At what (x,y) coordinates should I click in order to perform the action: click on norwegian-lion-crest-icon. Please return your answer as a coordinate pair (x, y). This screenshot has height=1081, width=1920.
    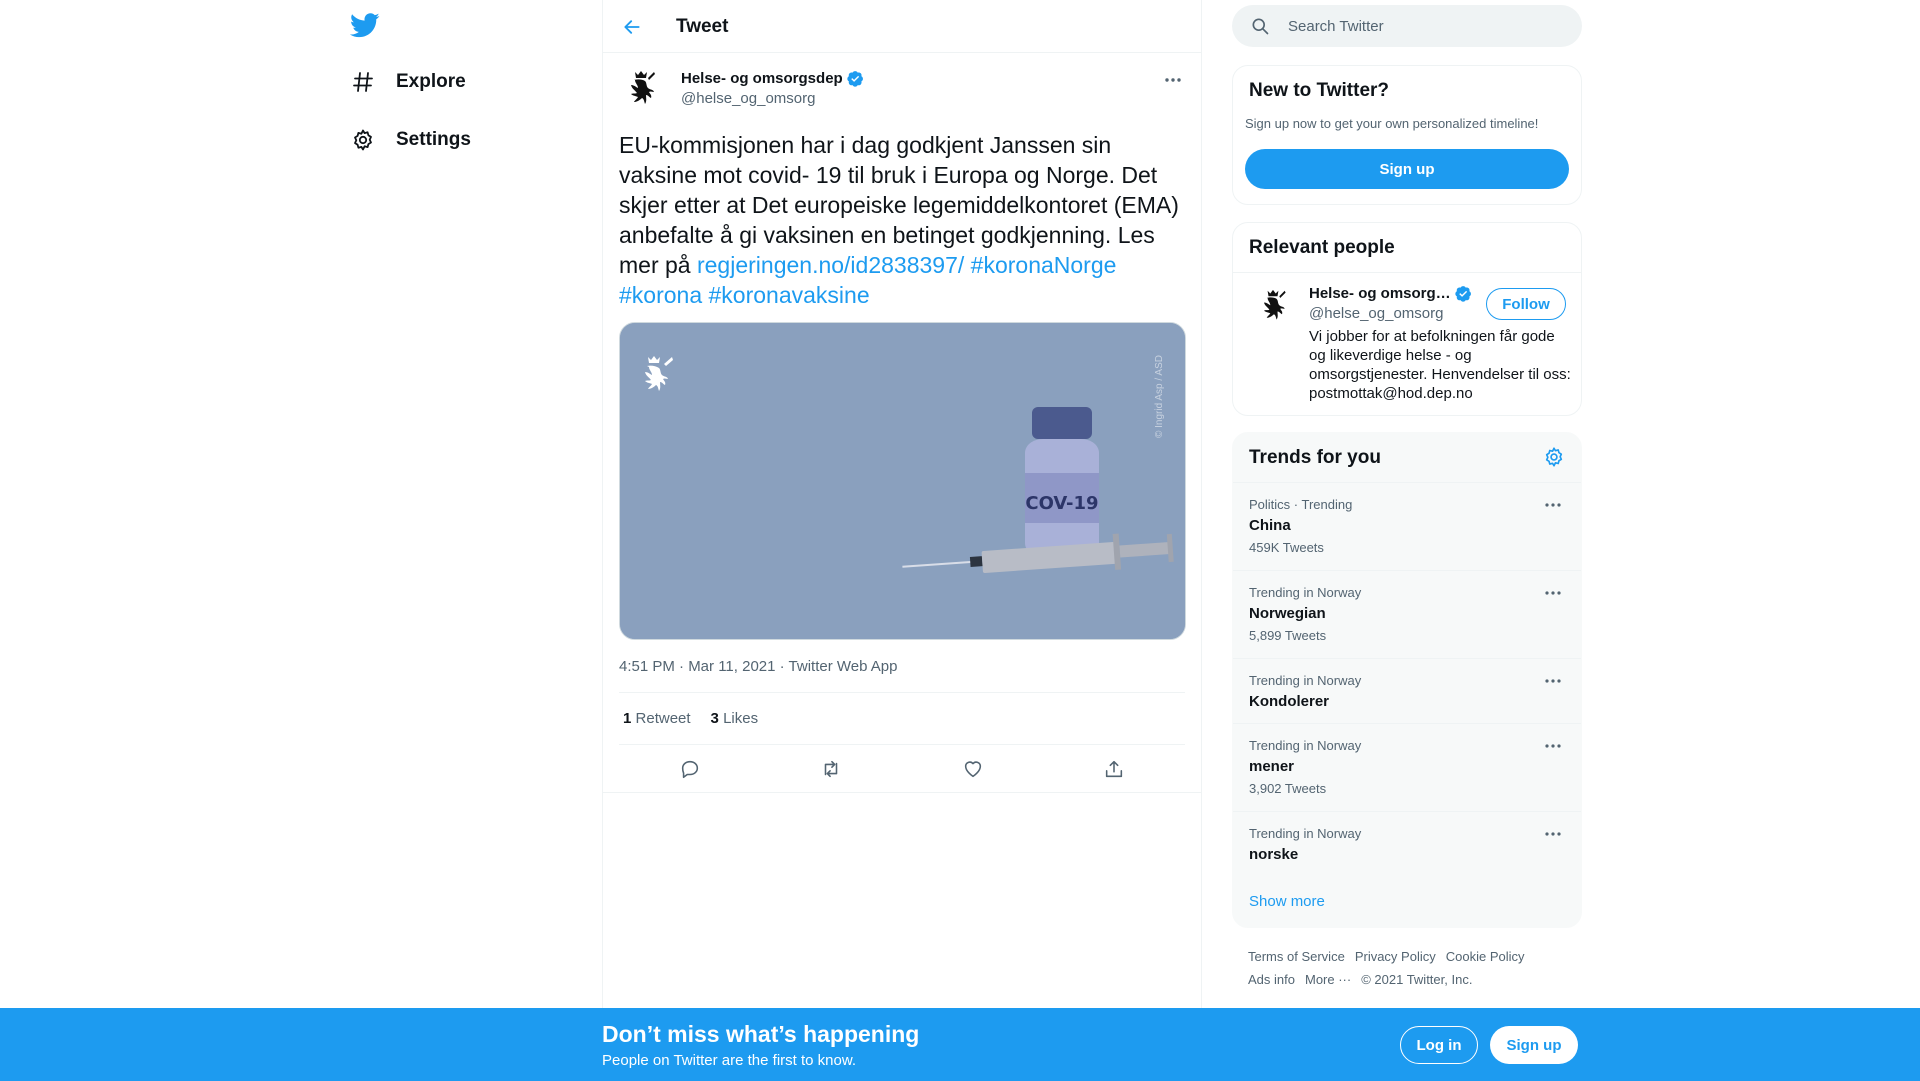
    Looking at the image, I should click on (1275, 304).